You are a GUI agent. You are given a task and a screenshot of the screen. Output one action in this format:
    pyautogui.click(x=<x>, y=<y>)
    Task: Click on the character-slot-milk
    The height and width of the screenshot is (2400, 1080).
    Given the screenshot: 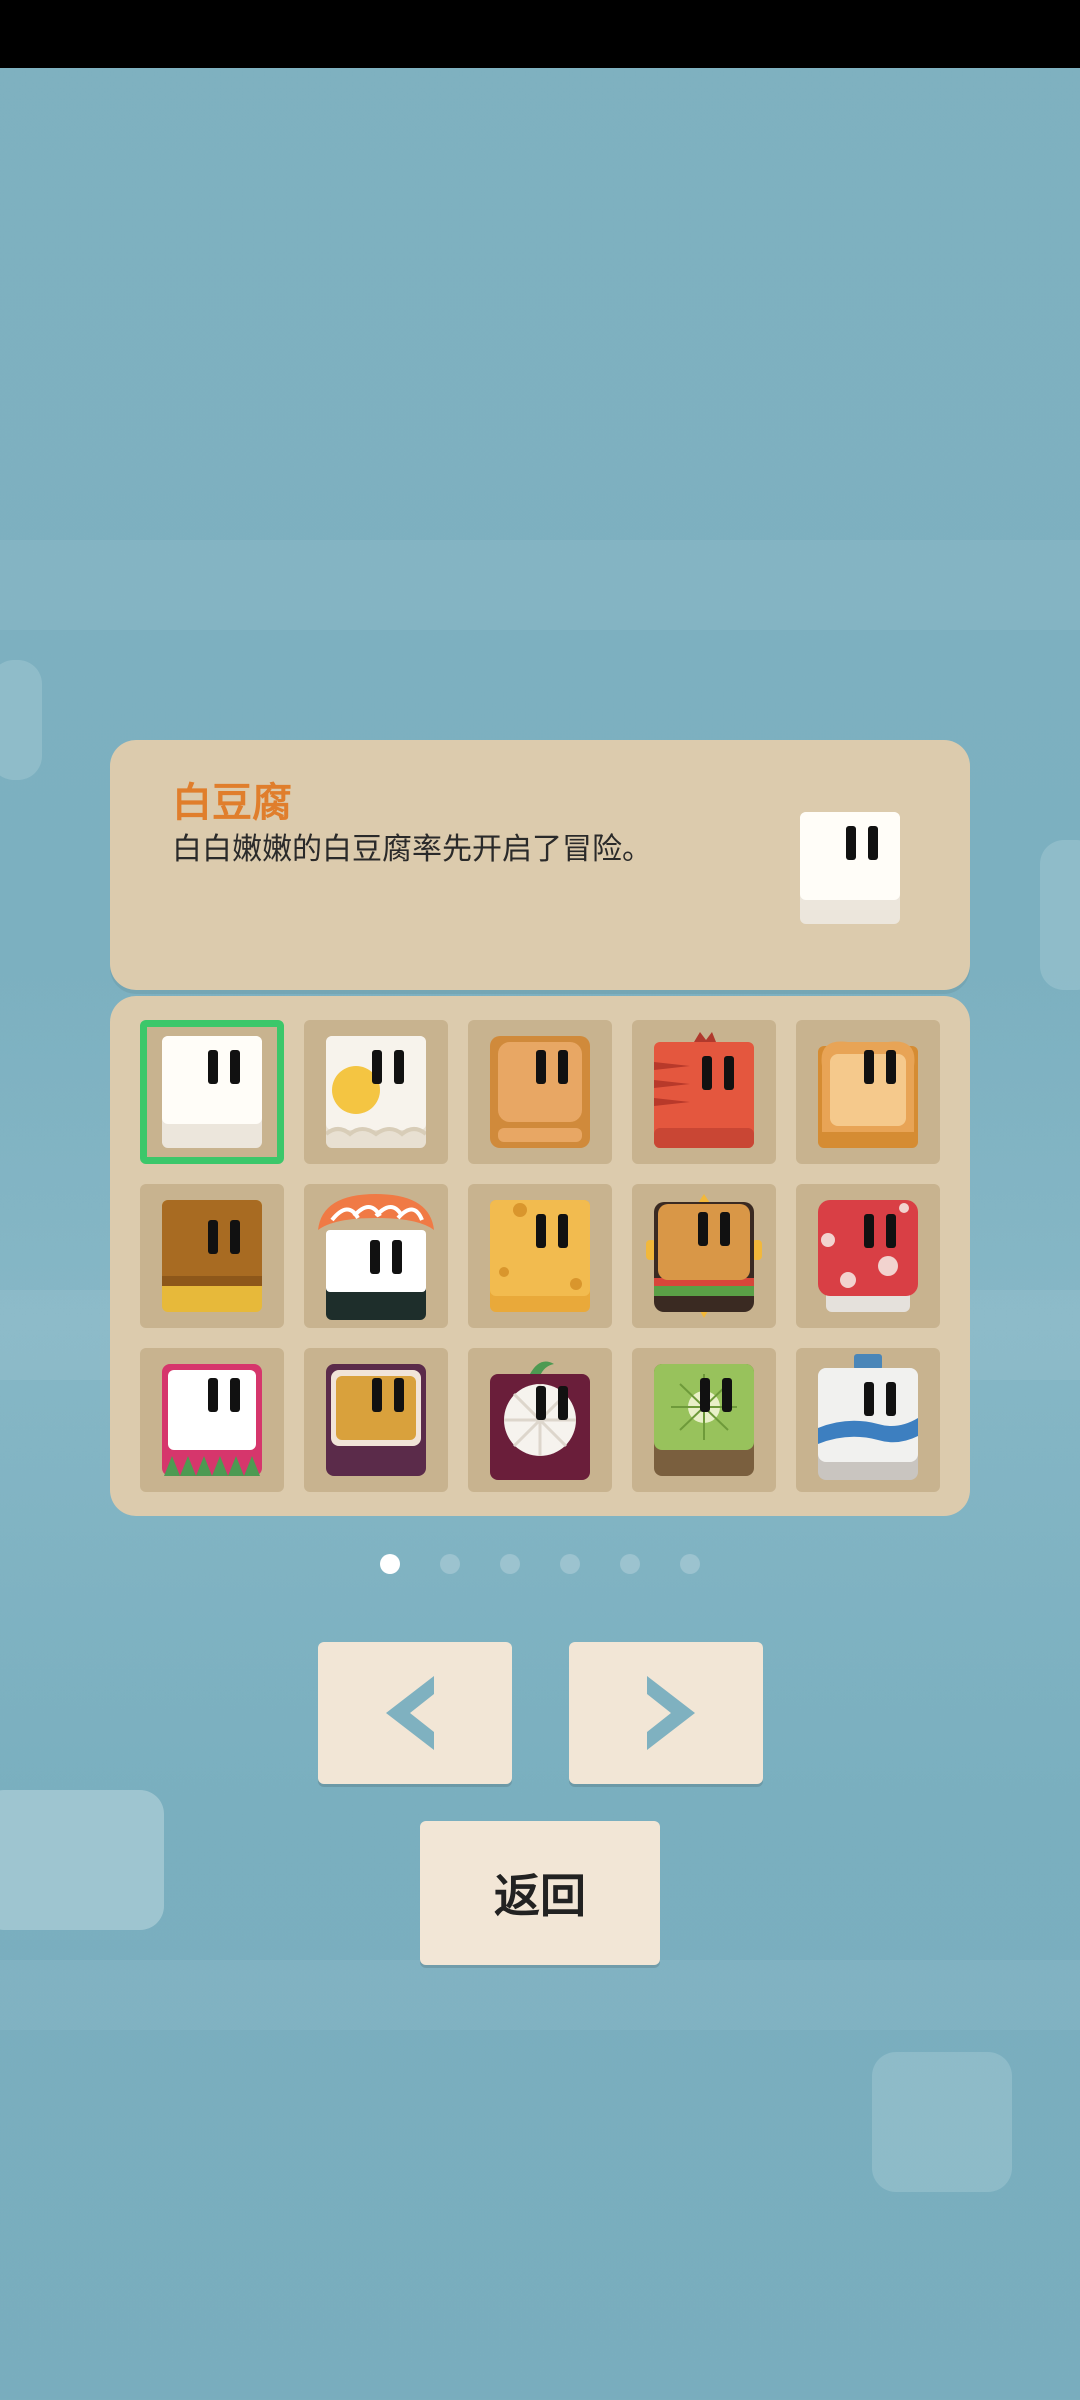 What is the action you would take?
    pyautogui.click(x=868, y=1420)
    